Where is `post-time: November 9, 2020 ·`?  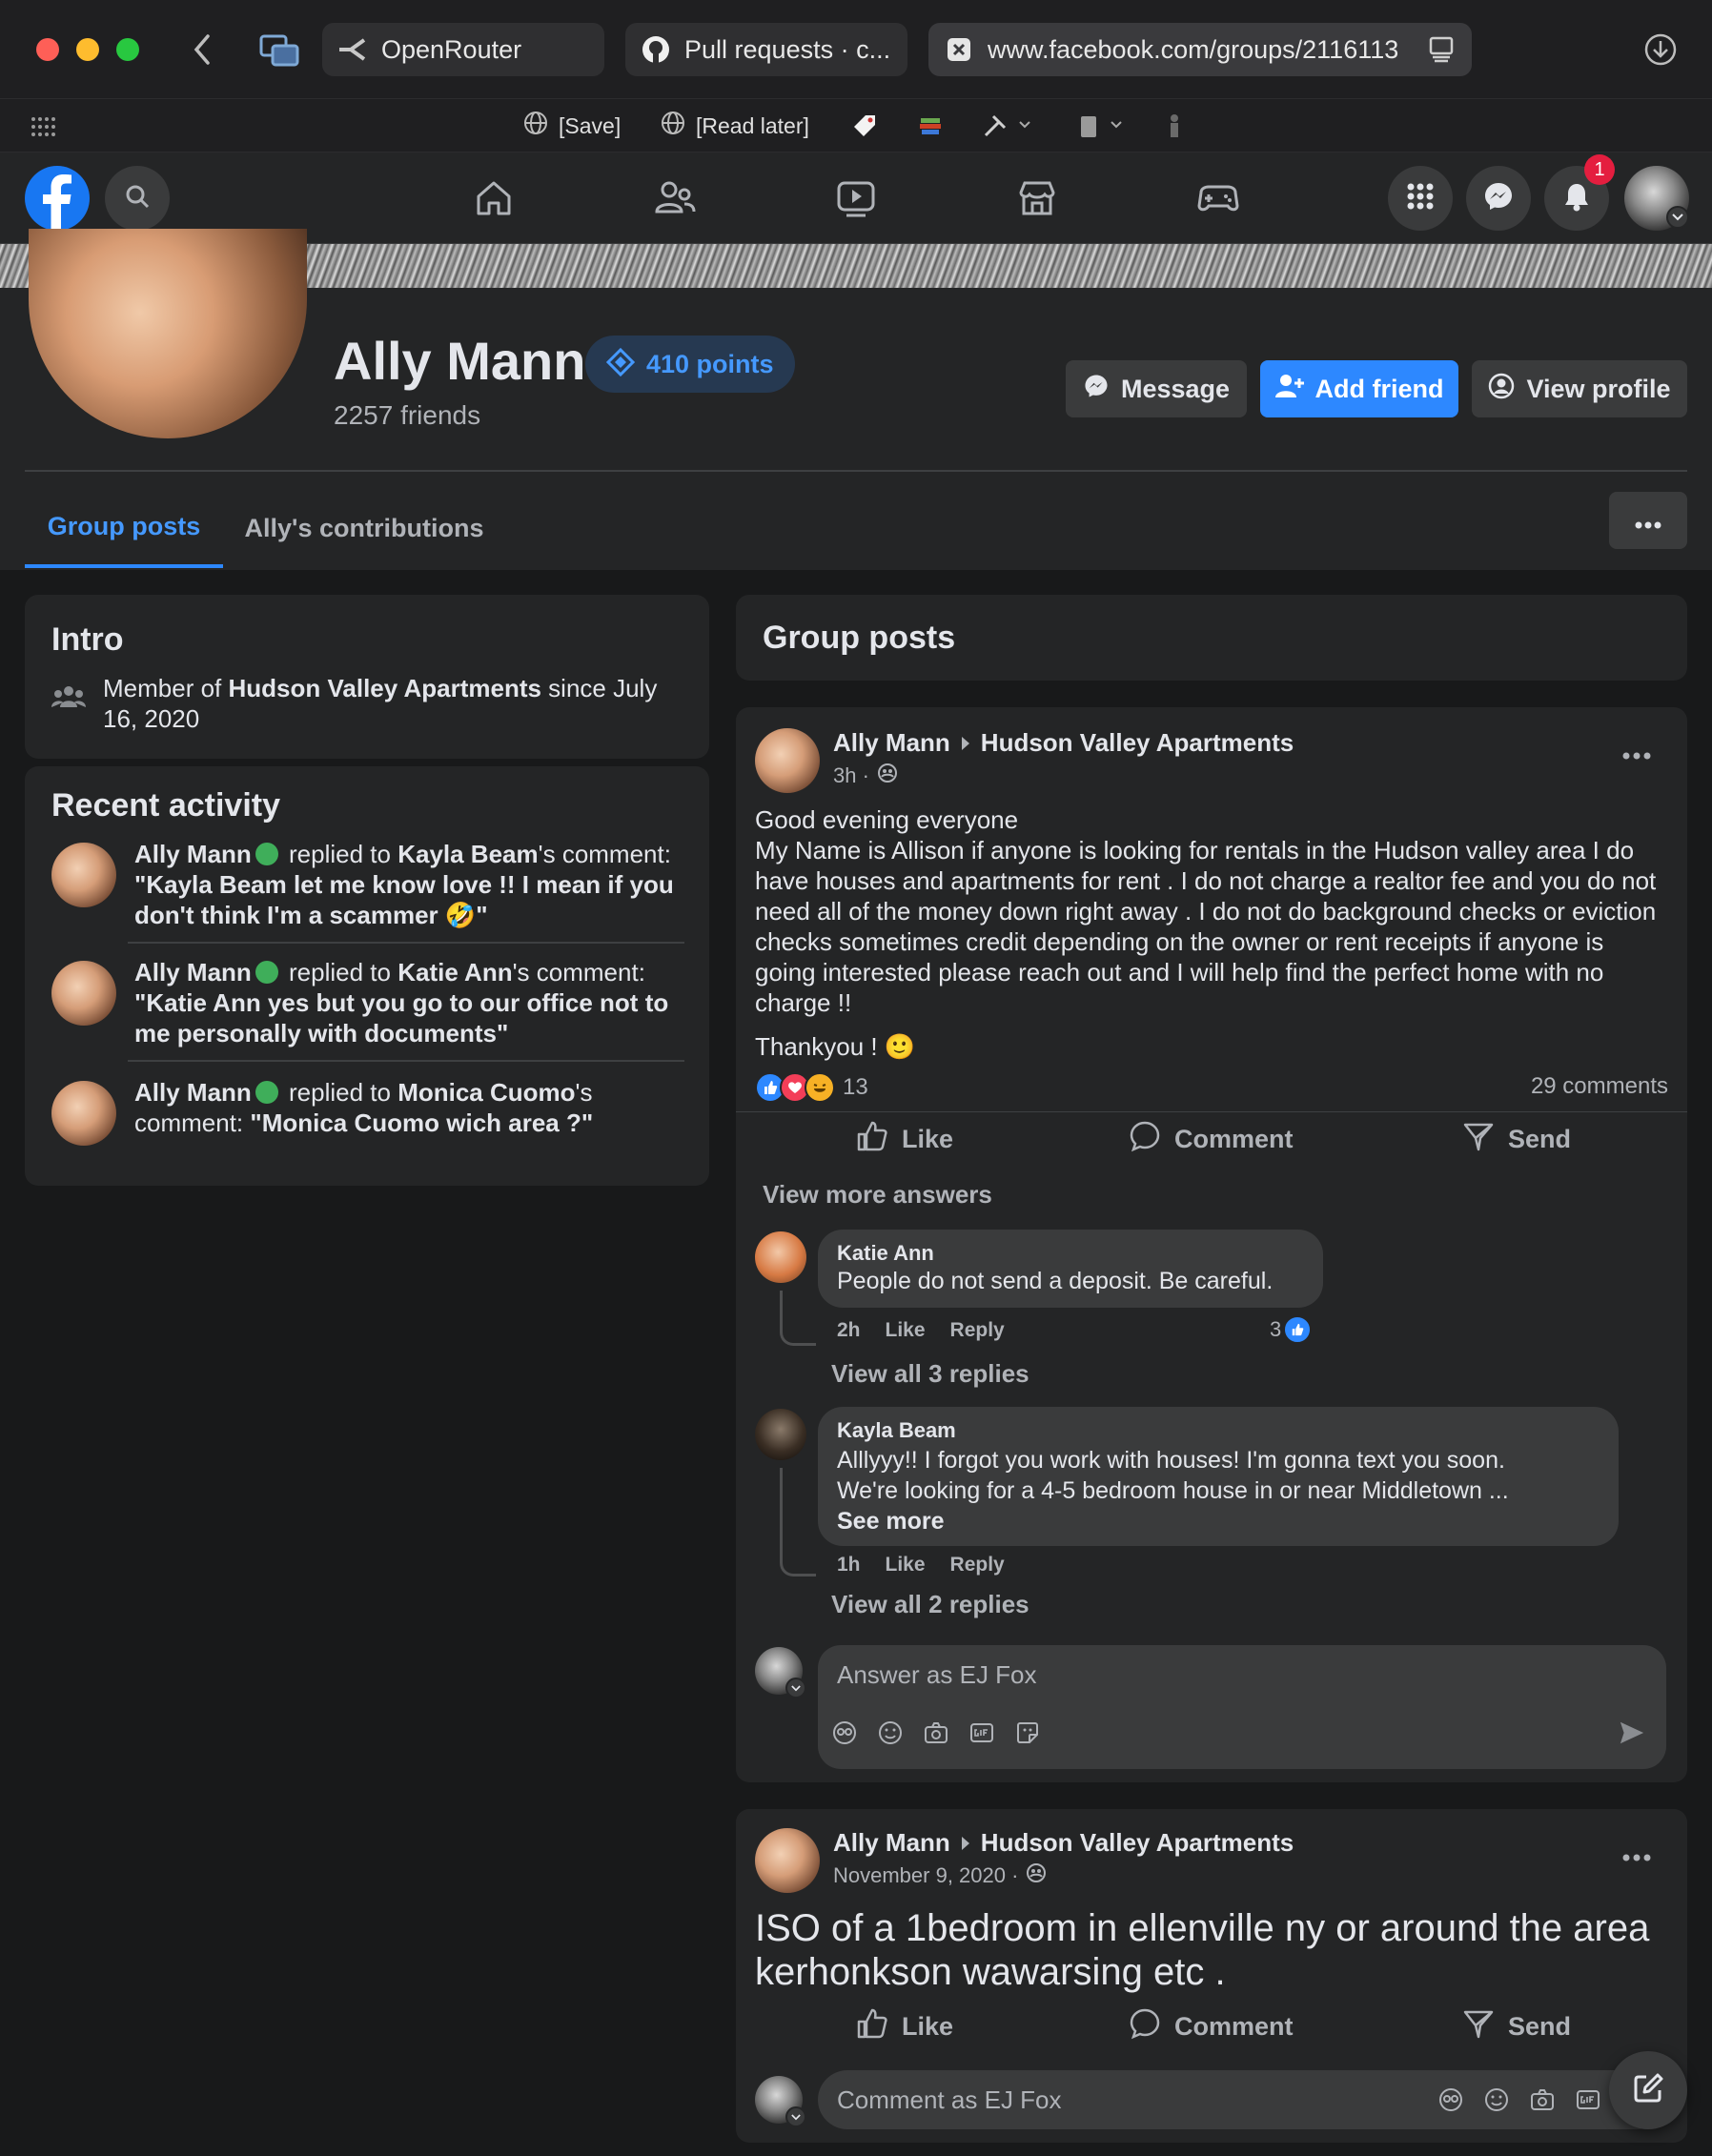 post-time: November 9, 2020 · is located at coordinates (926, 1875).